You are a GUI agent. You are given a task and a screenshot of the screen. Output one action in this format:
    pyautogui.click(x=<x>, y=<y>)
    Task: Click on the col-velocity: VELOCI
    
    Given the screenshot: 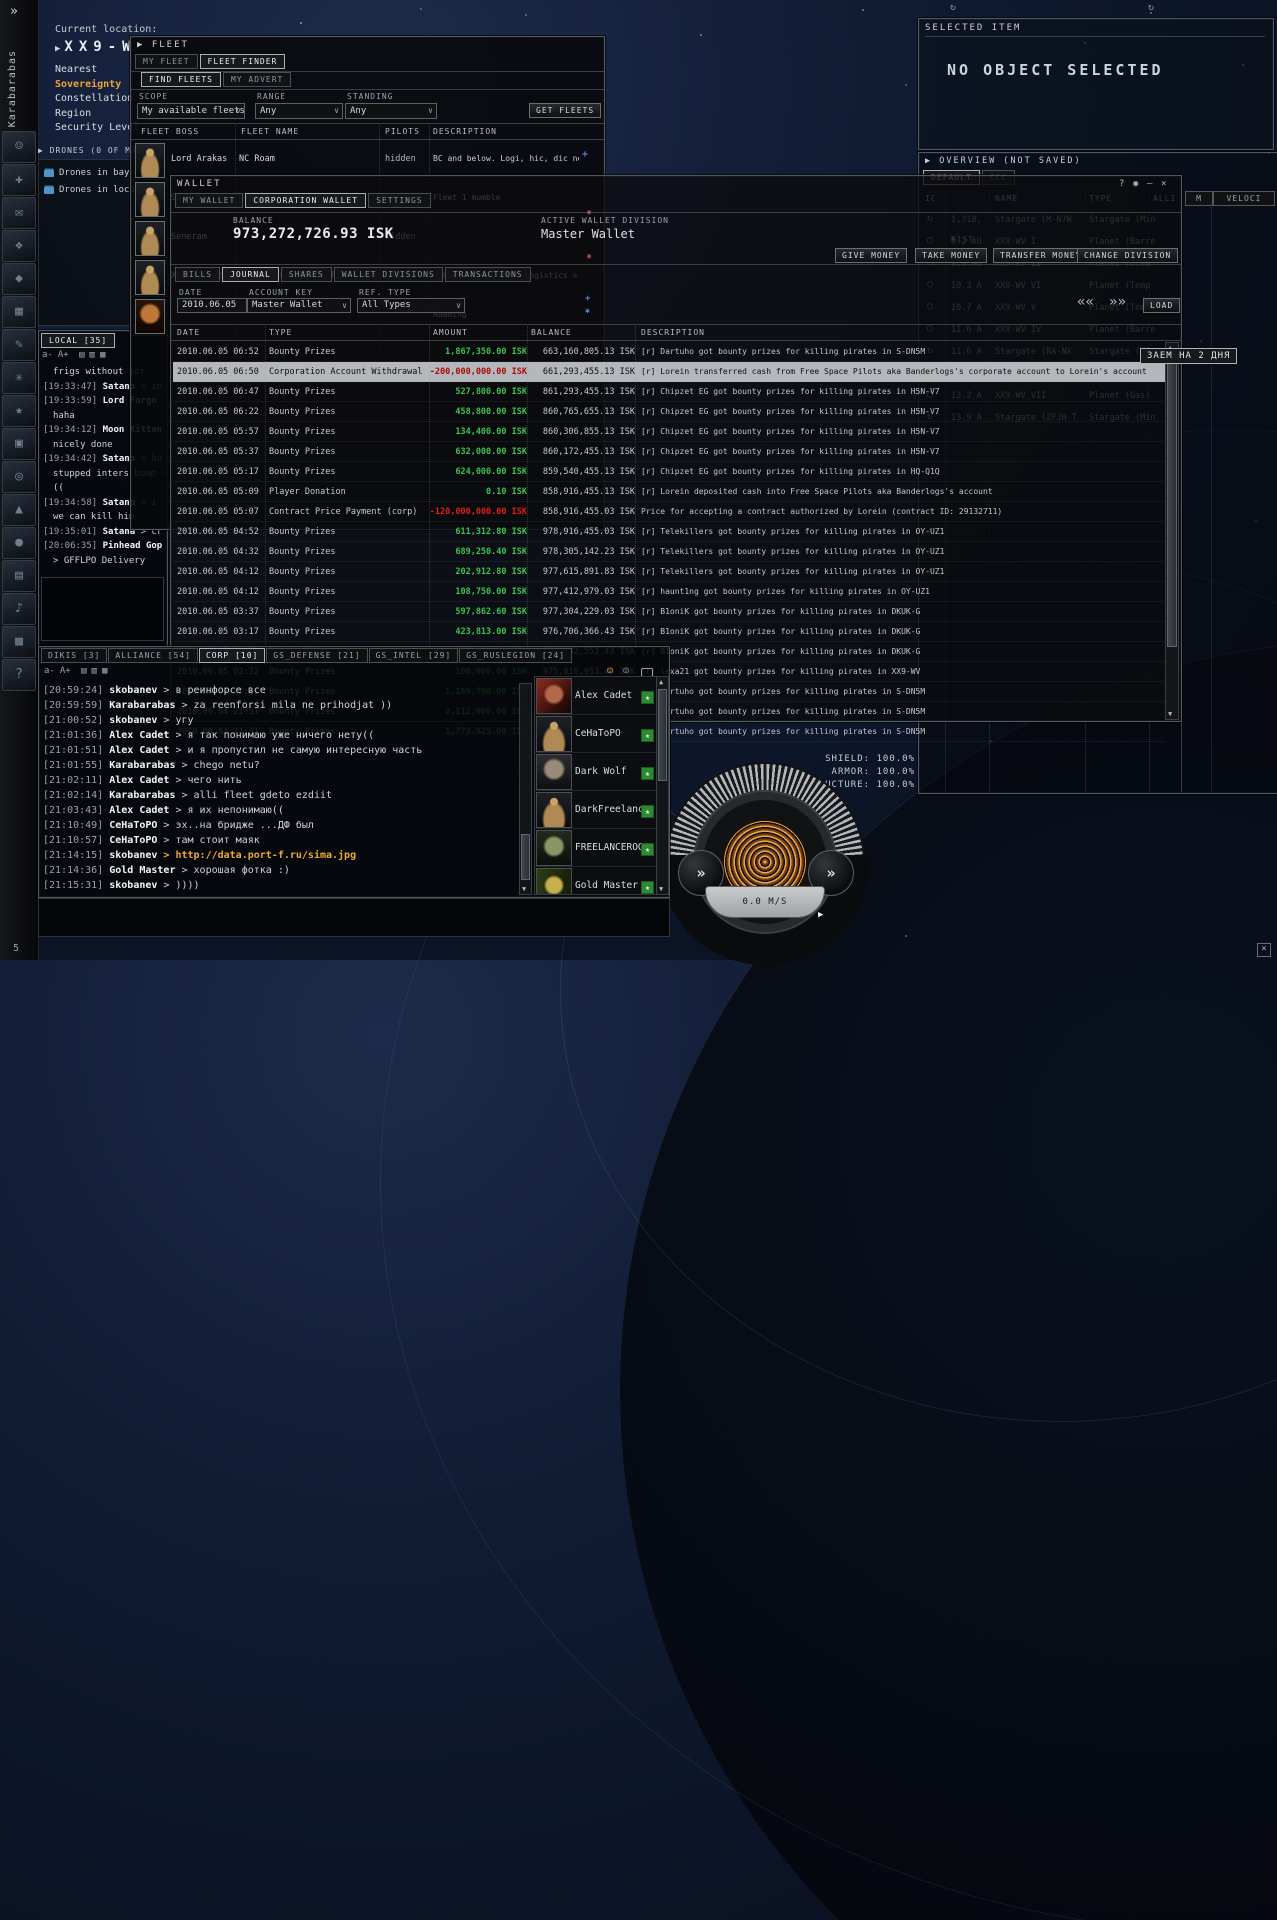 What is the action you would take?
    pyautogui.click(x=1244, y=198)
    